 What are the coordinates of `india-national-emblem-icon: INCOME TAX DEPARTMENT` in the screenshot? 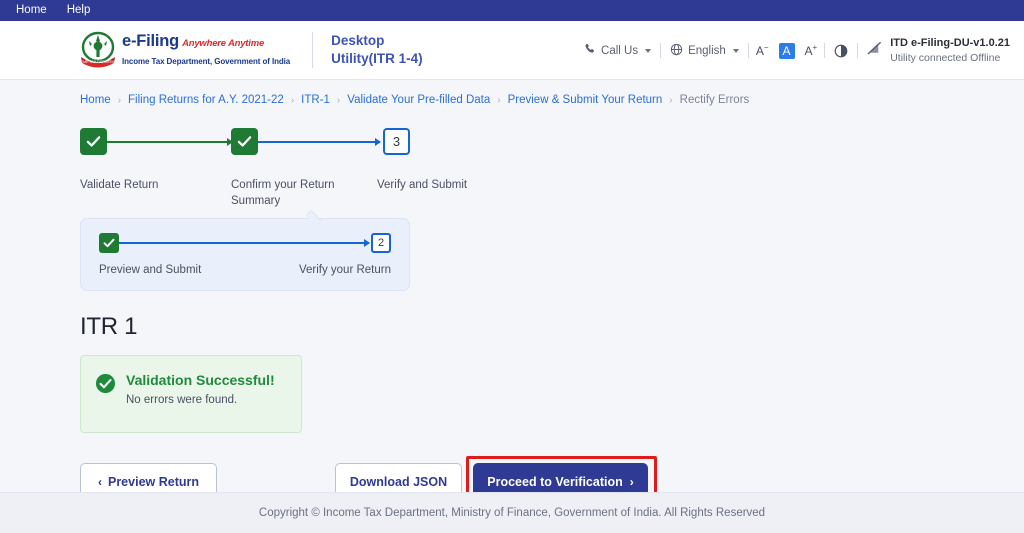 It's located at (98, 50).